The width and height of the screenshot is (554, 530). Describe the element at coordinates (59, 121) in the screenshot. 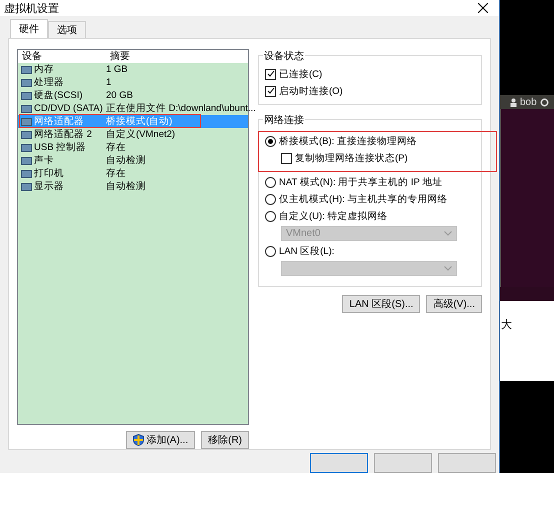

I see `device-name: 网络适配器` at that location.